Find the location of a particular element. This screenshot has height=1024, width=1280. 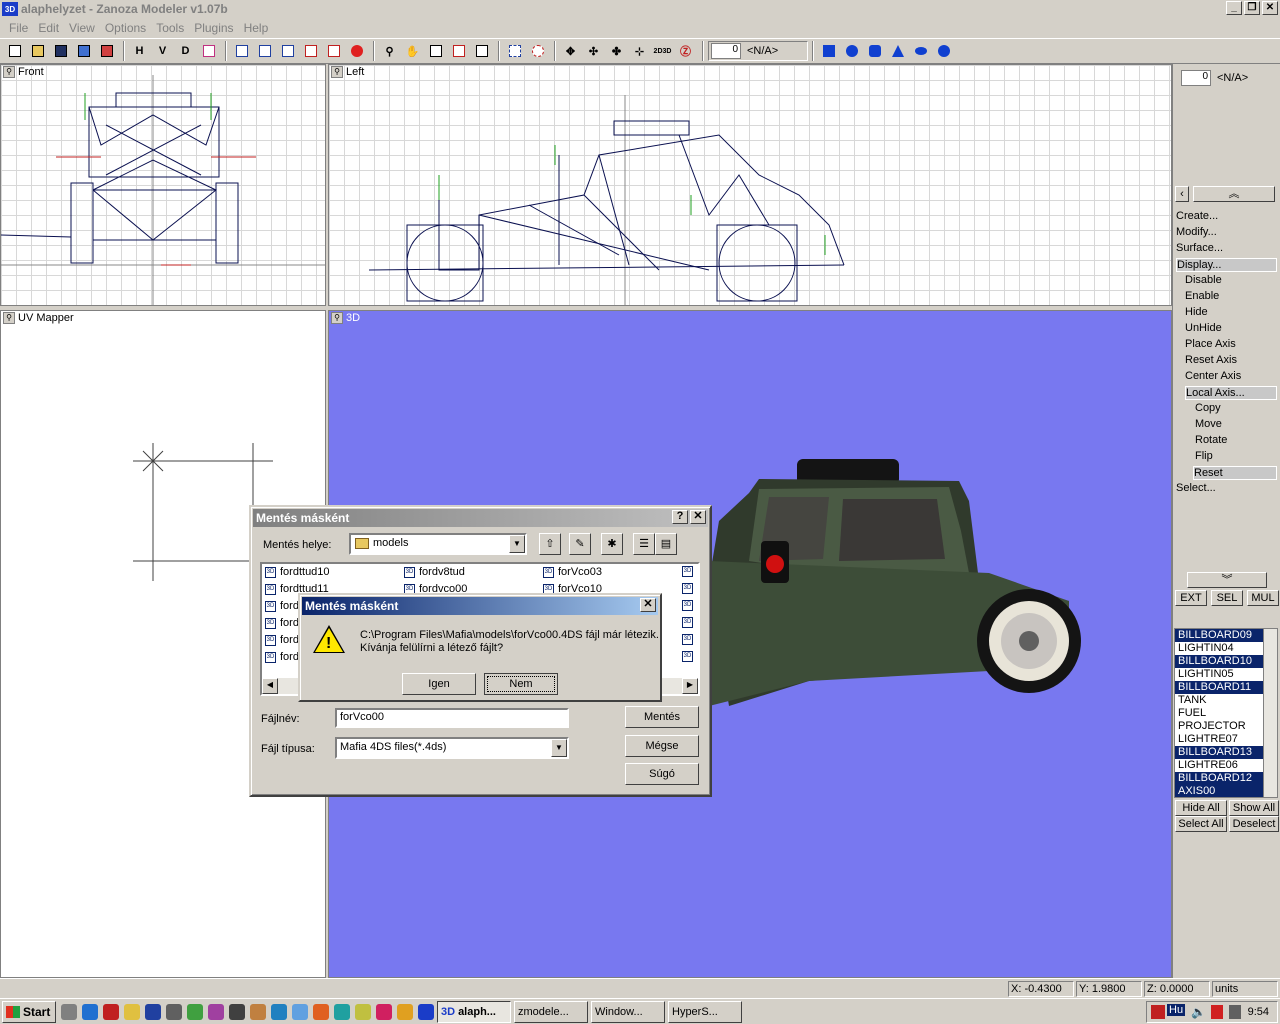

axis-icon: ⊹ is located at coordinates (639, 51).